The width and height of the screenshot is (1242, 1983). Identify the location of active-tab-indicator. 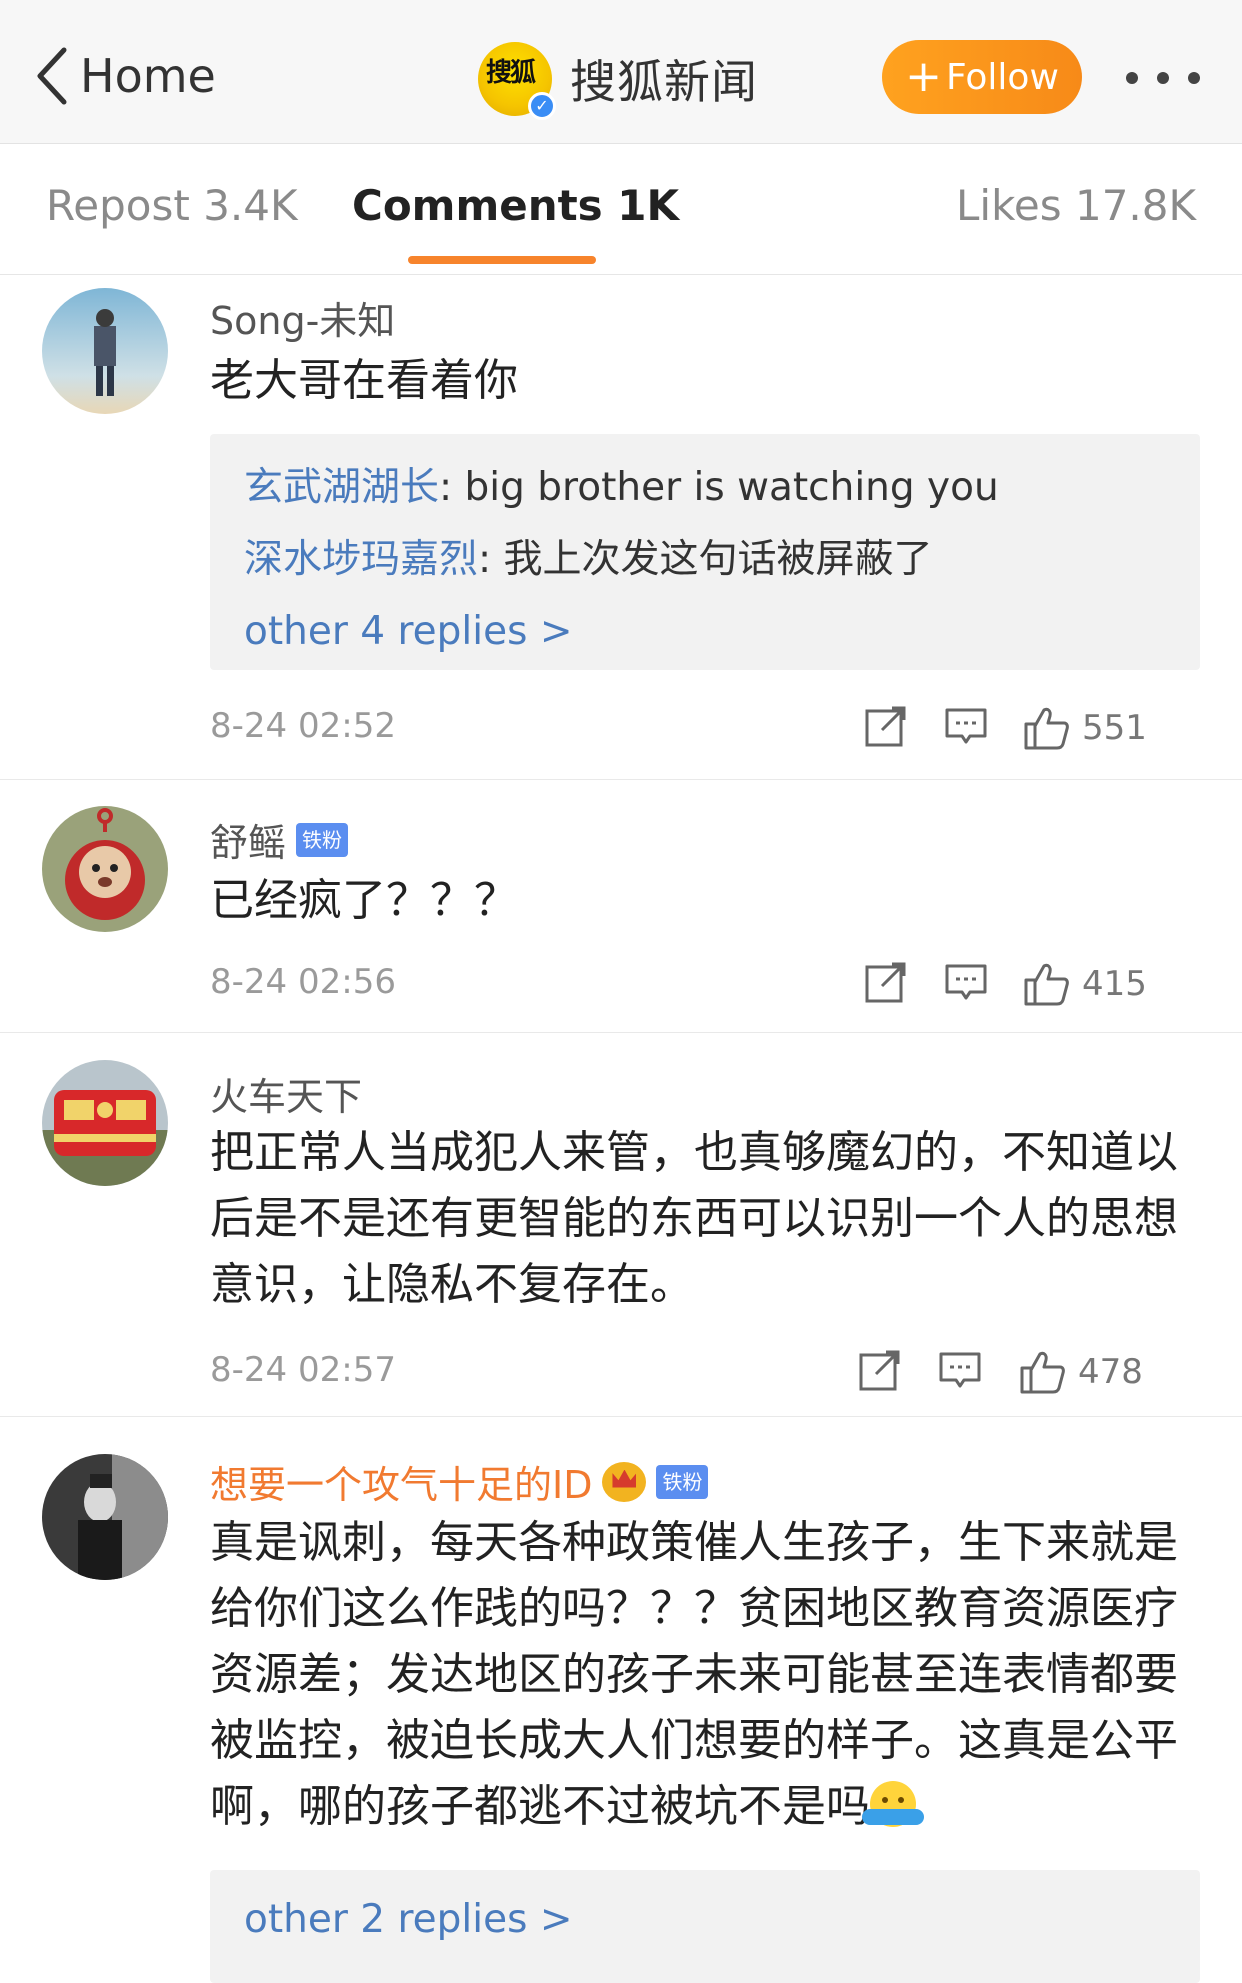
(502, 260).